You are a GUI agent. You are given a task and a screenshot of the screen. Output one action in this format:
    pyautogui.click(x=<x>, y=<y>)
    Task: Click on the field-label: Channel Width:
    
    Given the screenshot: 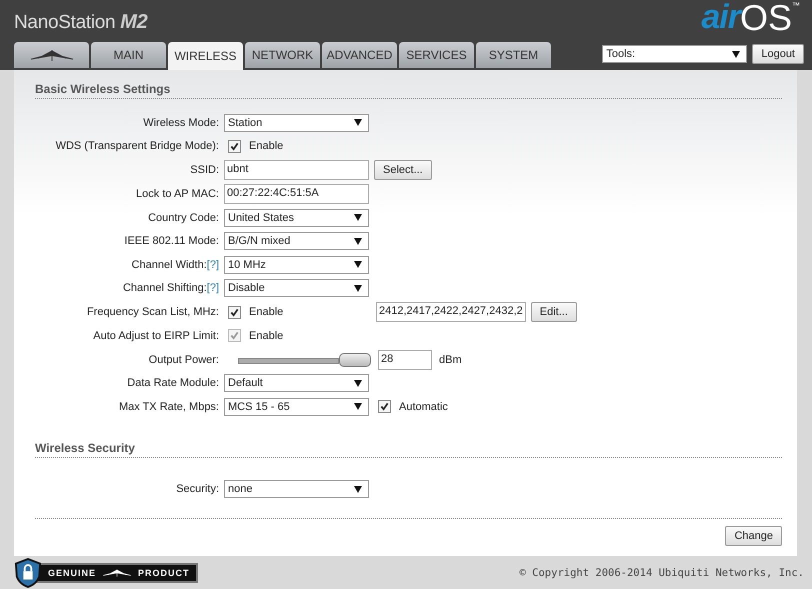 What is the action you would take?
    pyautogui.click(x=169, y=264)
    